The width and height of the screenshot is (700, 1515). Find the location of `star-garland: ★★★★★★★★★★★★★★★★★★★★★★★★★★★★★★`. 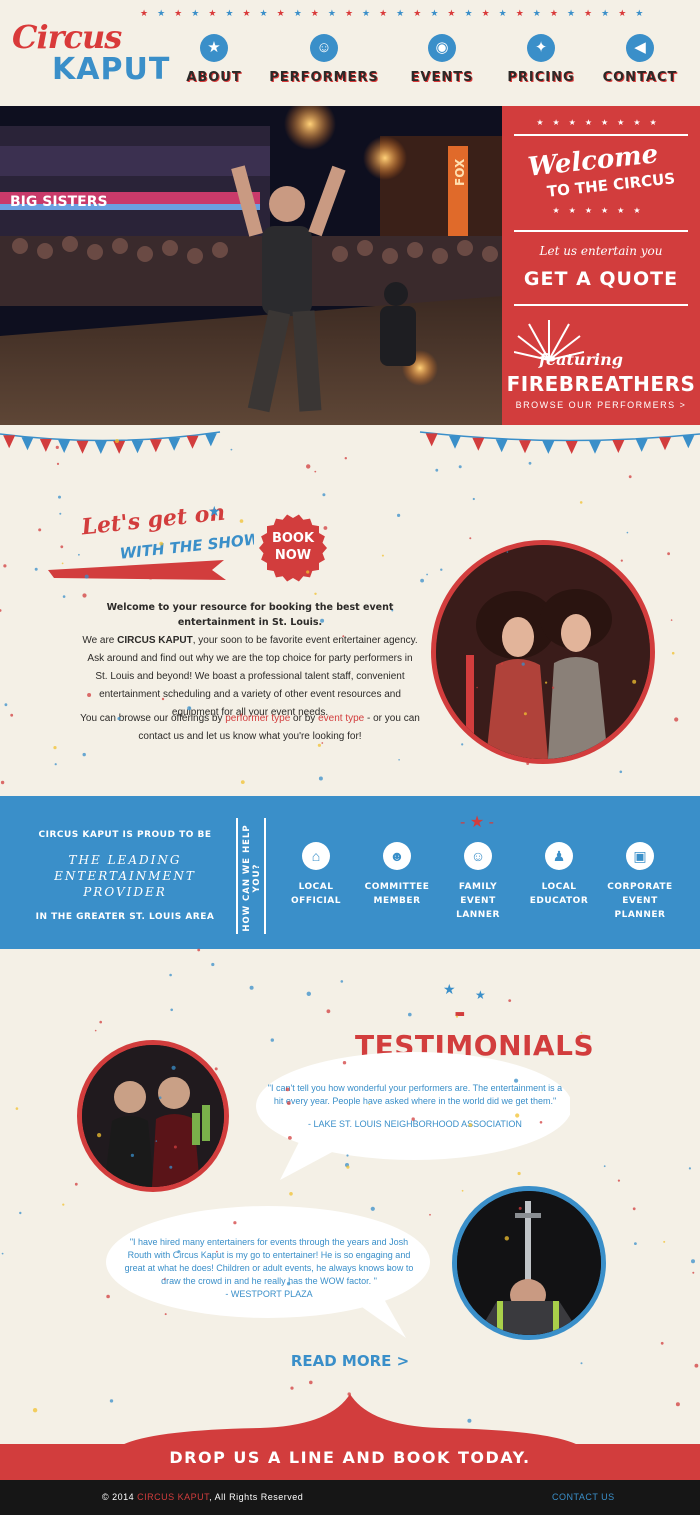

star-garland: ★★★★★★★★★★★★★★★★★★★★★★★★★★★★★★ is located at coordinates (396, 13).